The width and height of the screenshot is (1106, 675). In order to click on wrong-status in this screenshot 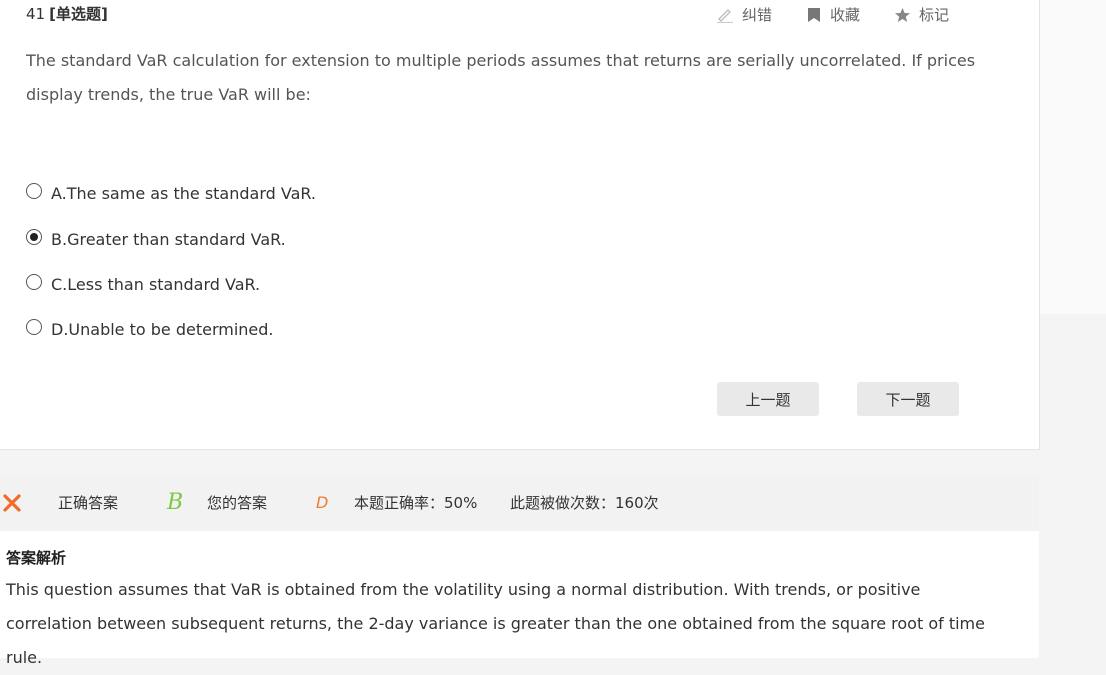, I will do `click(12, 502)`.